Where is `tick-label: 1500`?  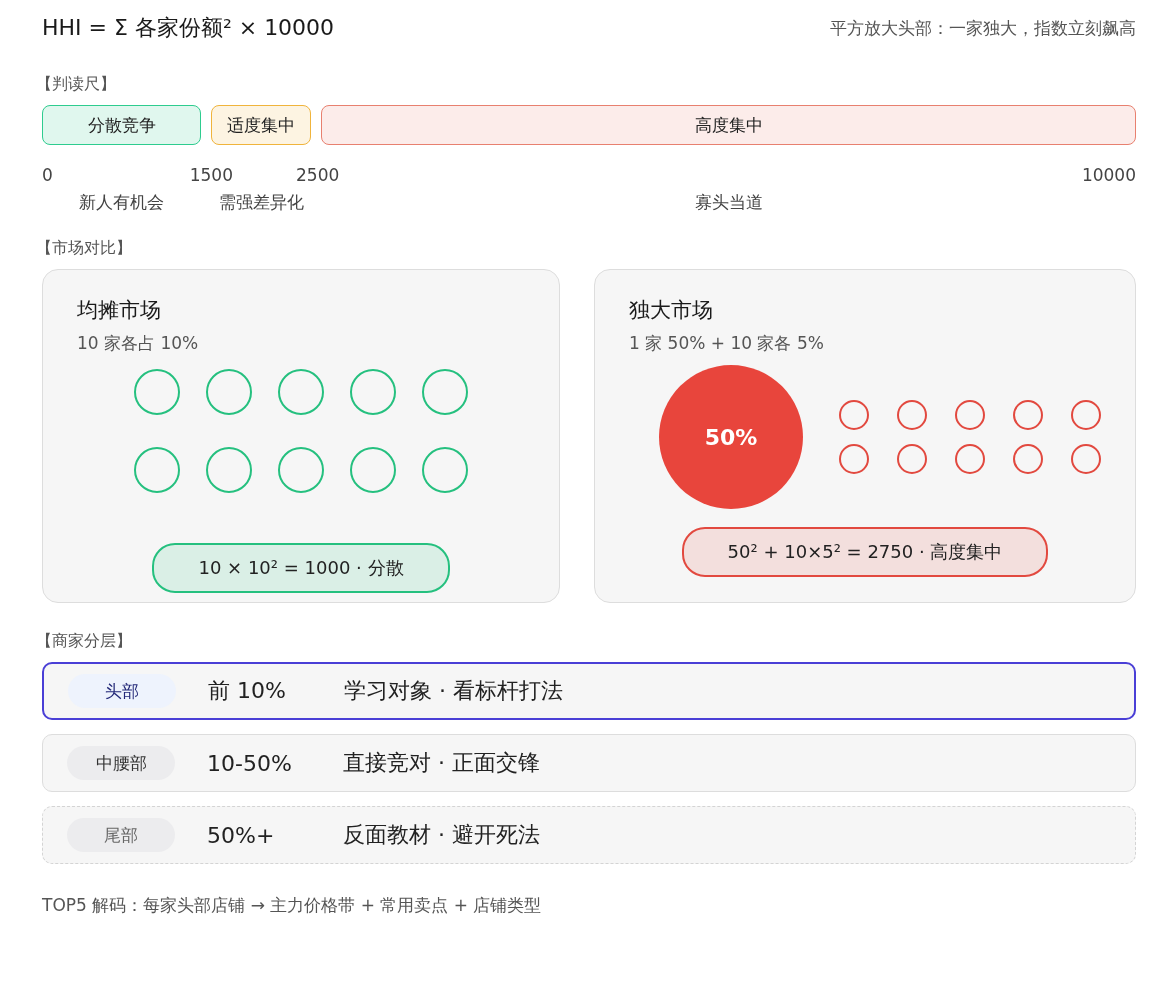 tick-label: 1500 is located at coordinates (211, 175).